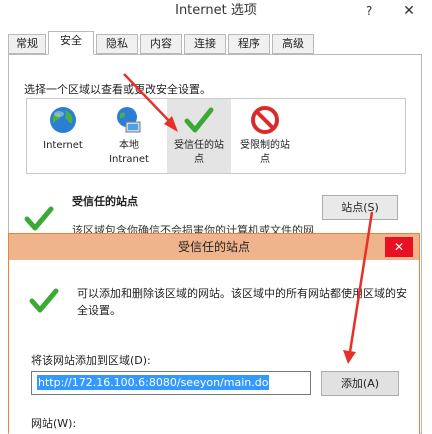  I want to click on tab-general: 常规, so click(27, 44).